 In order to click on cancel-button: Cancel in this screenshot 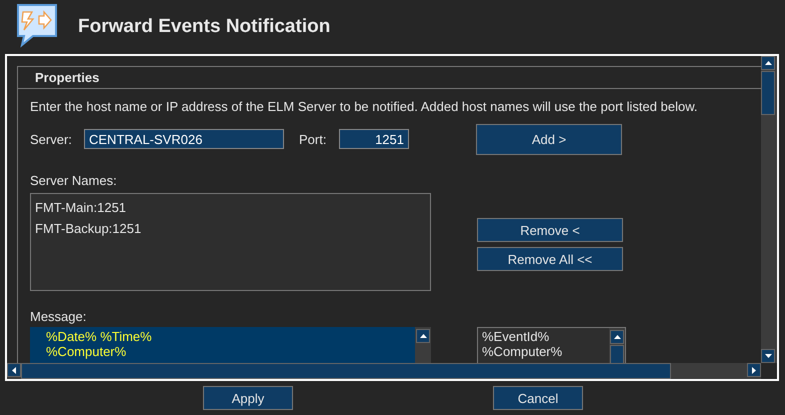, I will do `click(538, 398)`.